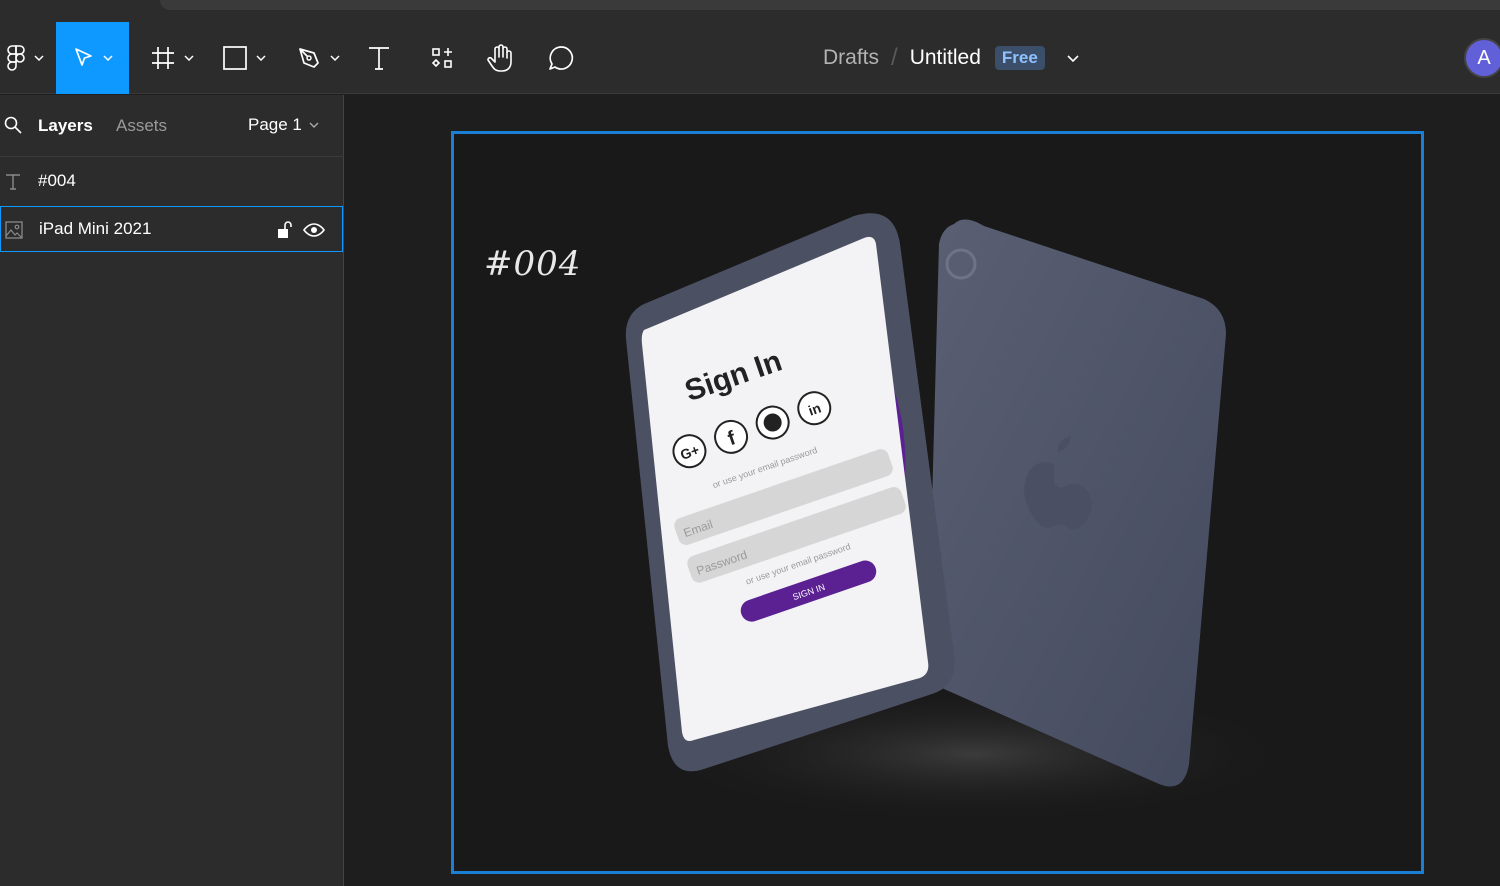  I want to click on toolbar, so click(750, 58).